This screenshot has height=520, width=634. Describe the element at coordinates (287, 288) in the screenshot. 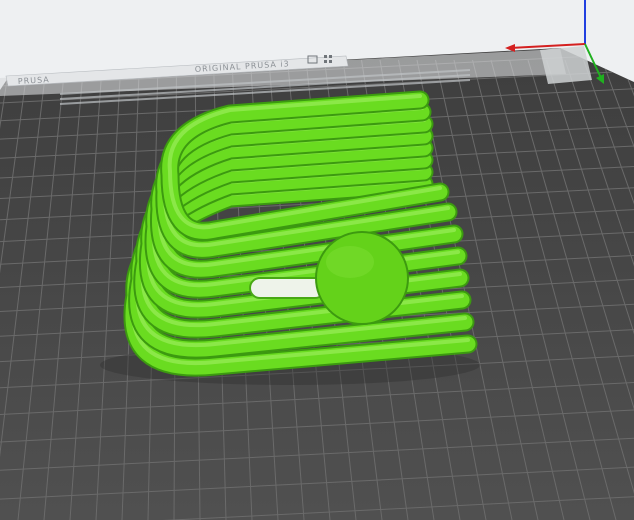

I see `slot-opening` at that location.